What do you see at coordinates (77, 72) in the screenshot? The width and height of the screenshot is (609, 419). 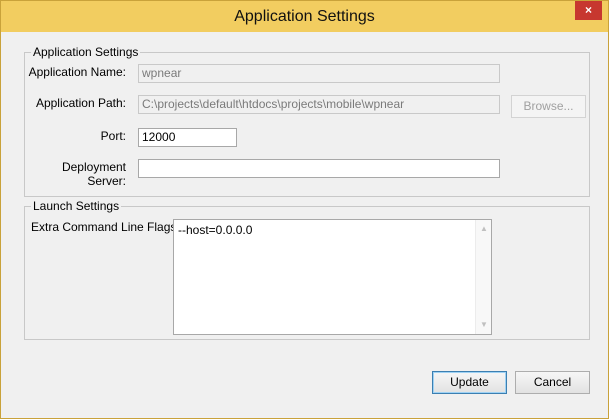 I see `application-name-label: Application Name:` at bounding box center [77, 72].